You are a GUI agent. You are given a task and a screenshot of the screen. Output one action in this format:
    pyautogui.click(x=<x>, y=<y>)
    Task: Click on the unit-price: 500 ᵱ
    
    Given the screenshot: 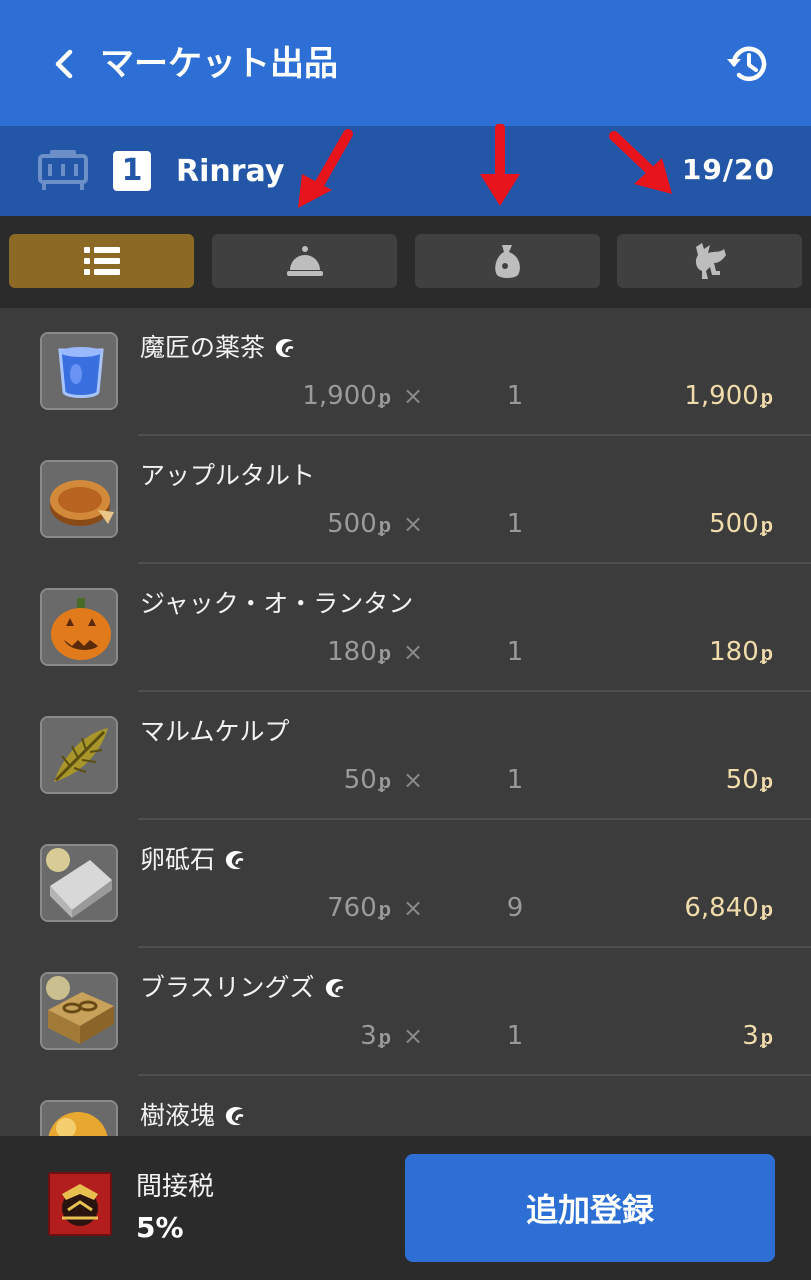 What is the action you would take?
    pyautogui.click(x=359, y=524)
    